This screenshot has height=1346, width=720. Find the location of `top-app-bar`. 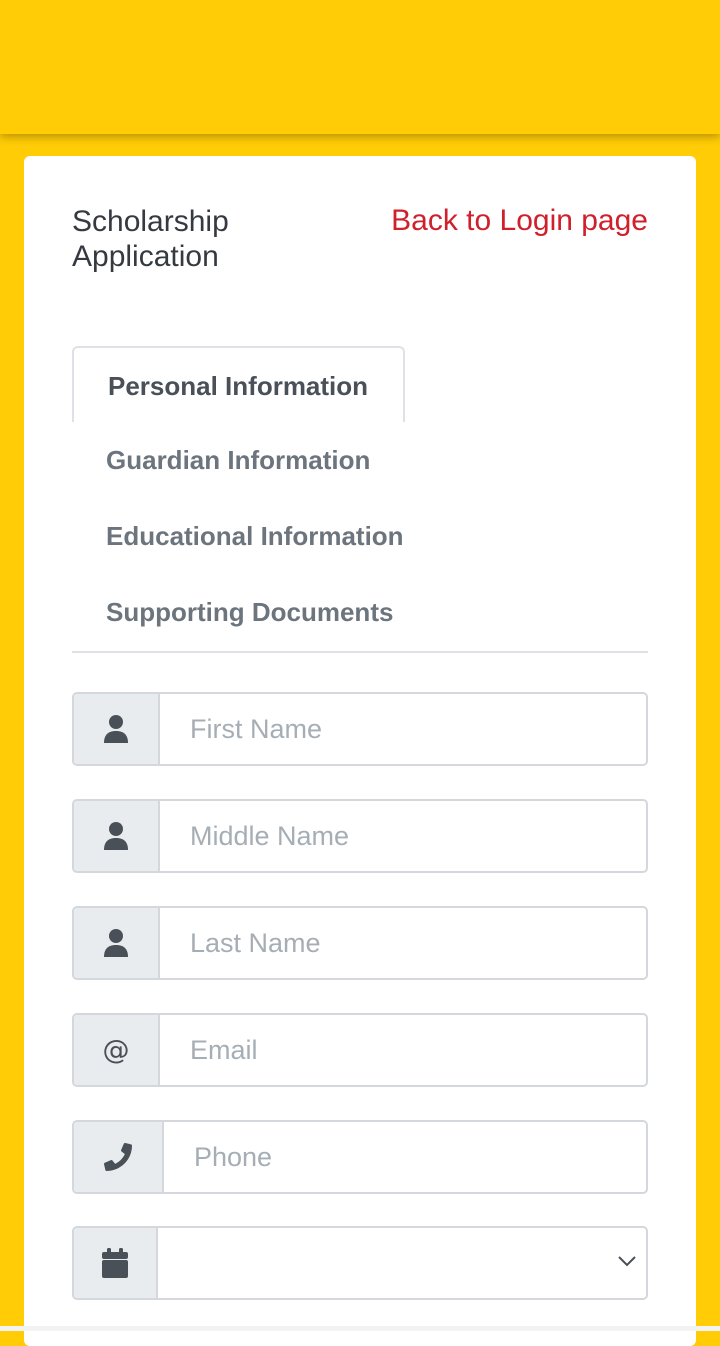

top-app-bar is located at coordinates (360, 67).